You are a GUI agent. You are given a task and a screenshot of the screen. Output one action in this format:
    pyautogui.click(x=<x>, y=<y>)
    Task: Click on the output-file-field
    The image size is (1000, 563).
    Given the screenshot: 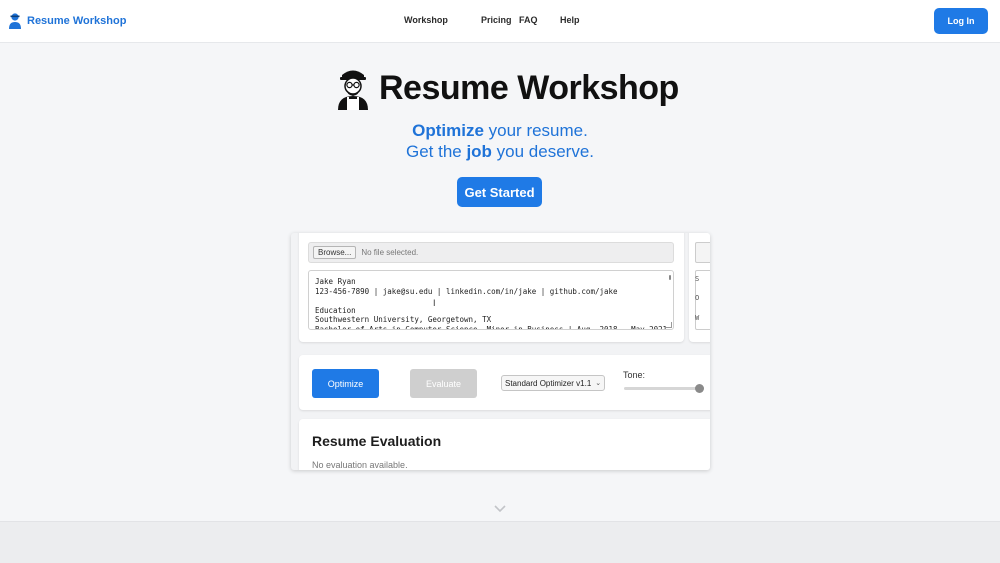 What is the action you would take?
    pyautogui.click(x=702, y=252)
    